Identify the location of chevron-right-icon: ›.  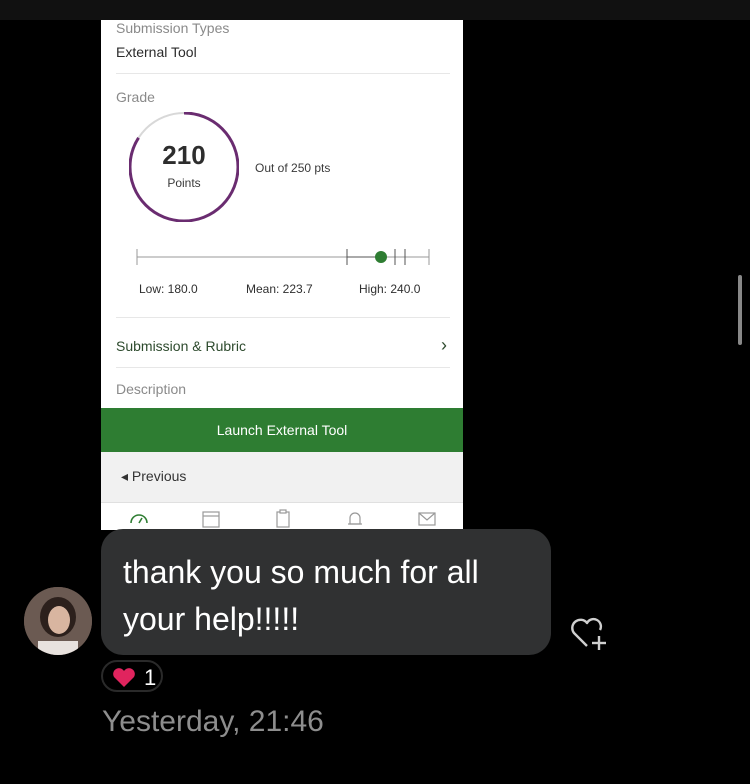
(444, 345).